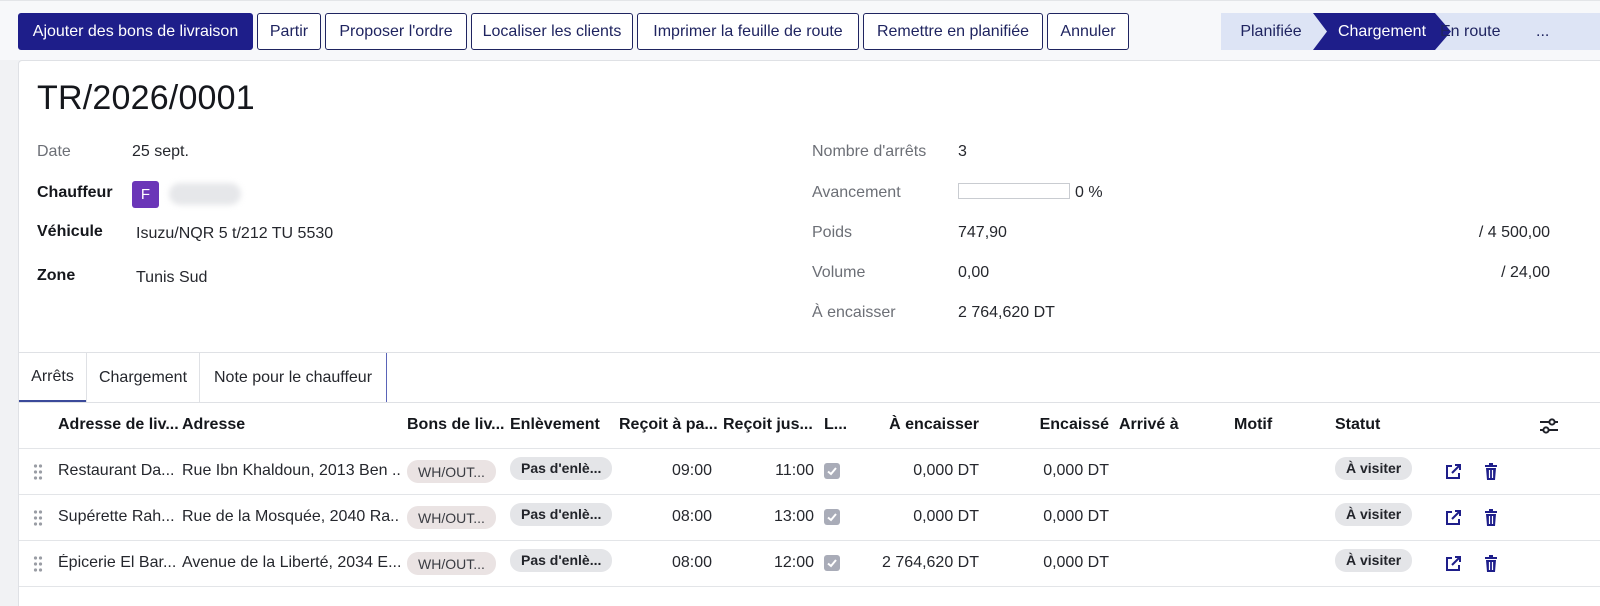  What do you see at coordinates (974, 272) in the screenshot?
I see `volume-value: 0,00` at bounding box center [974, 272].